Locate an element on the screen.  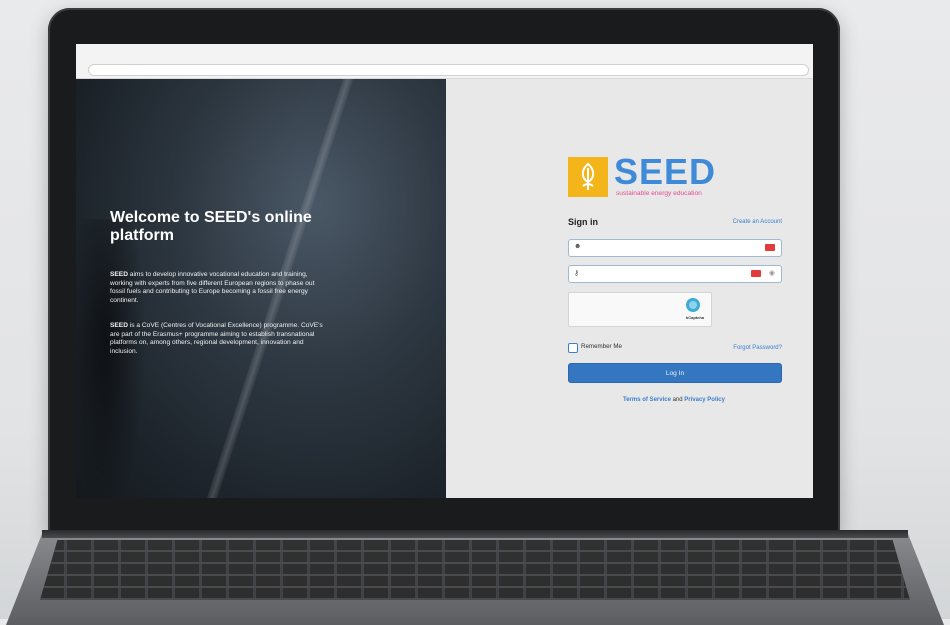
terms-and: and is located at coordinates (677, 400).